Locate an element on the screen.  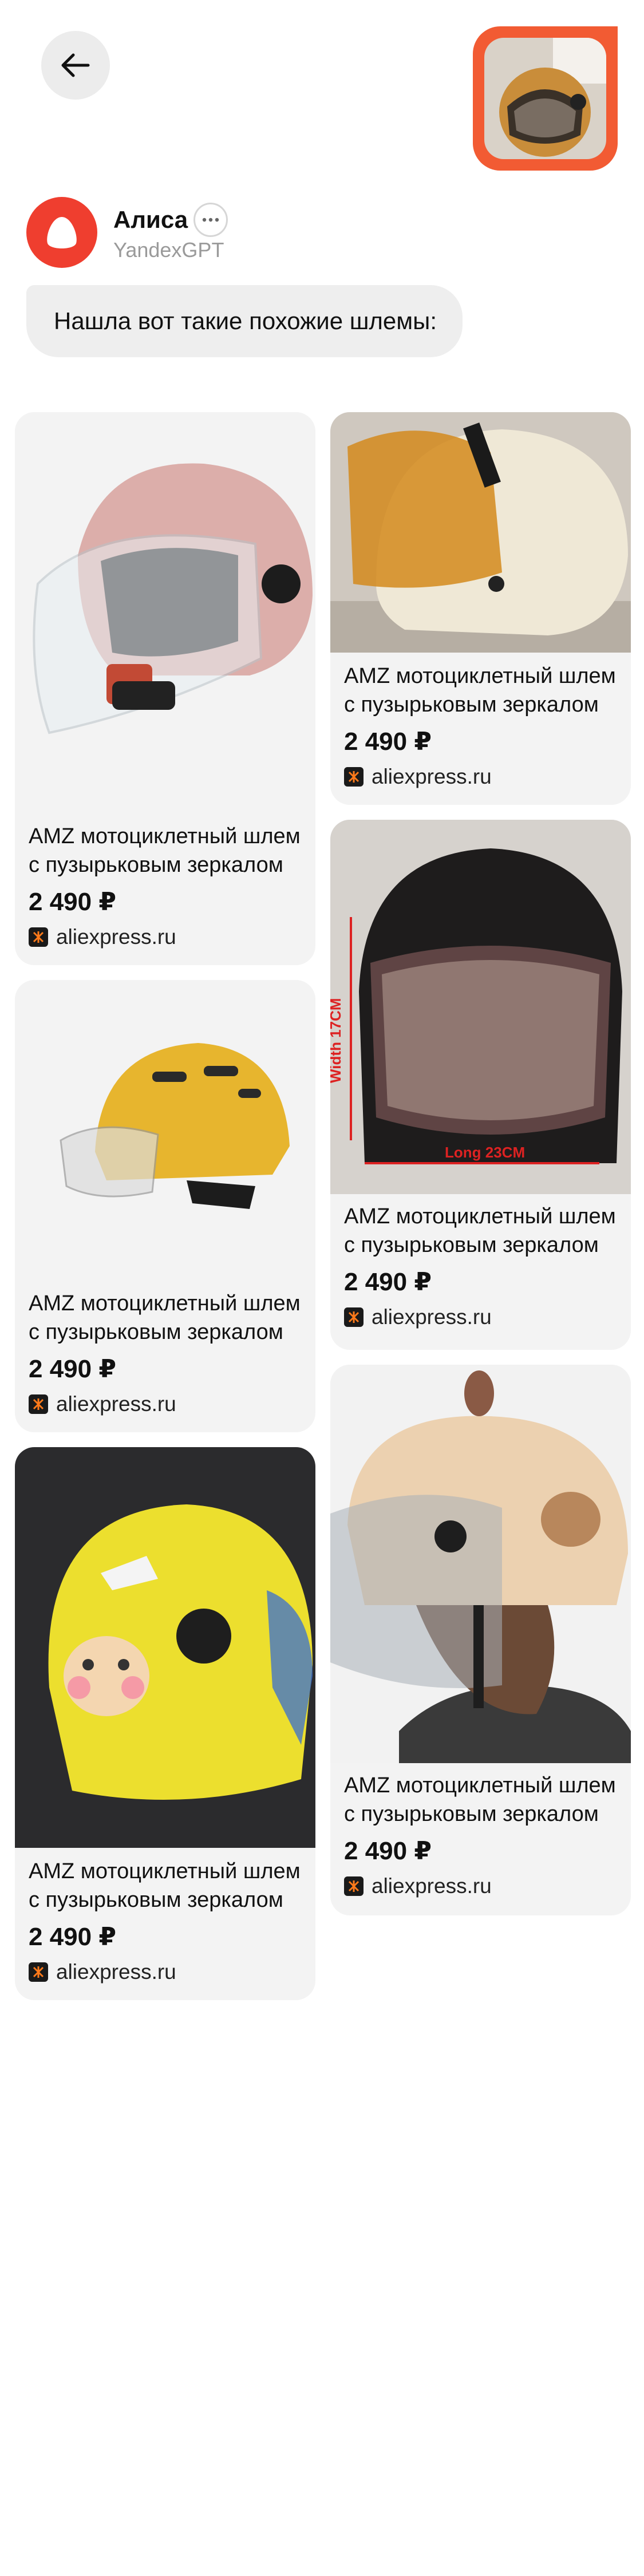
back-button is located at coordinates (75, 65).